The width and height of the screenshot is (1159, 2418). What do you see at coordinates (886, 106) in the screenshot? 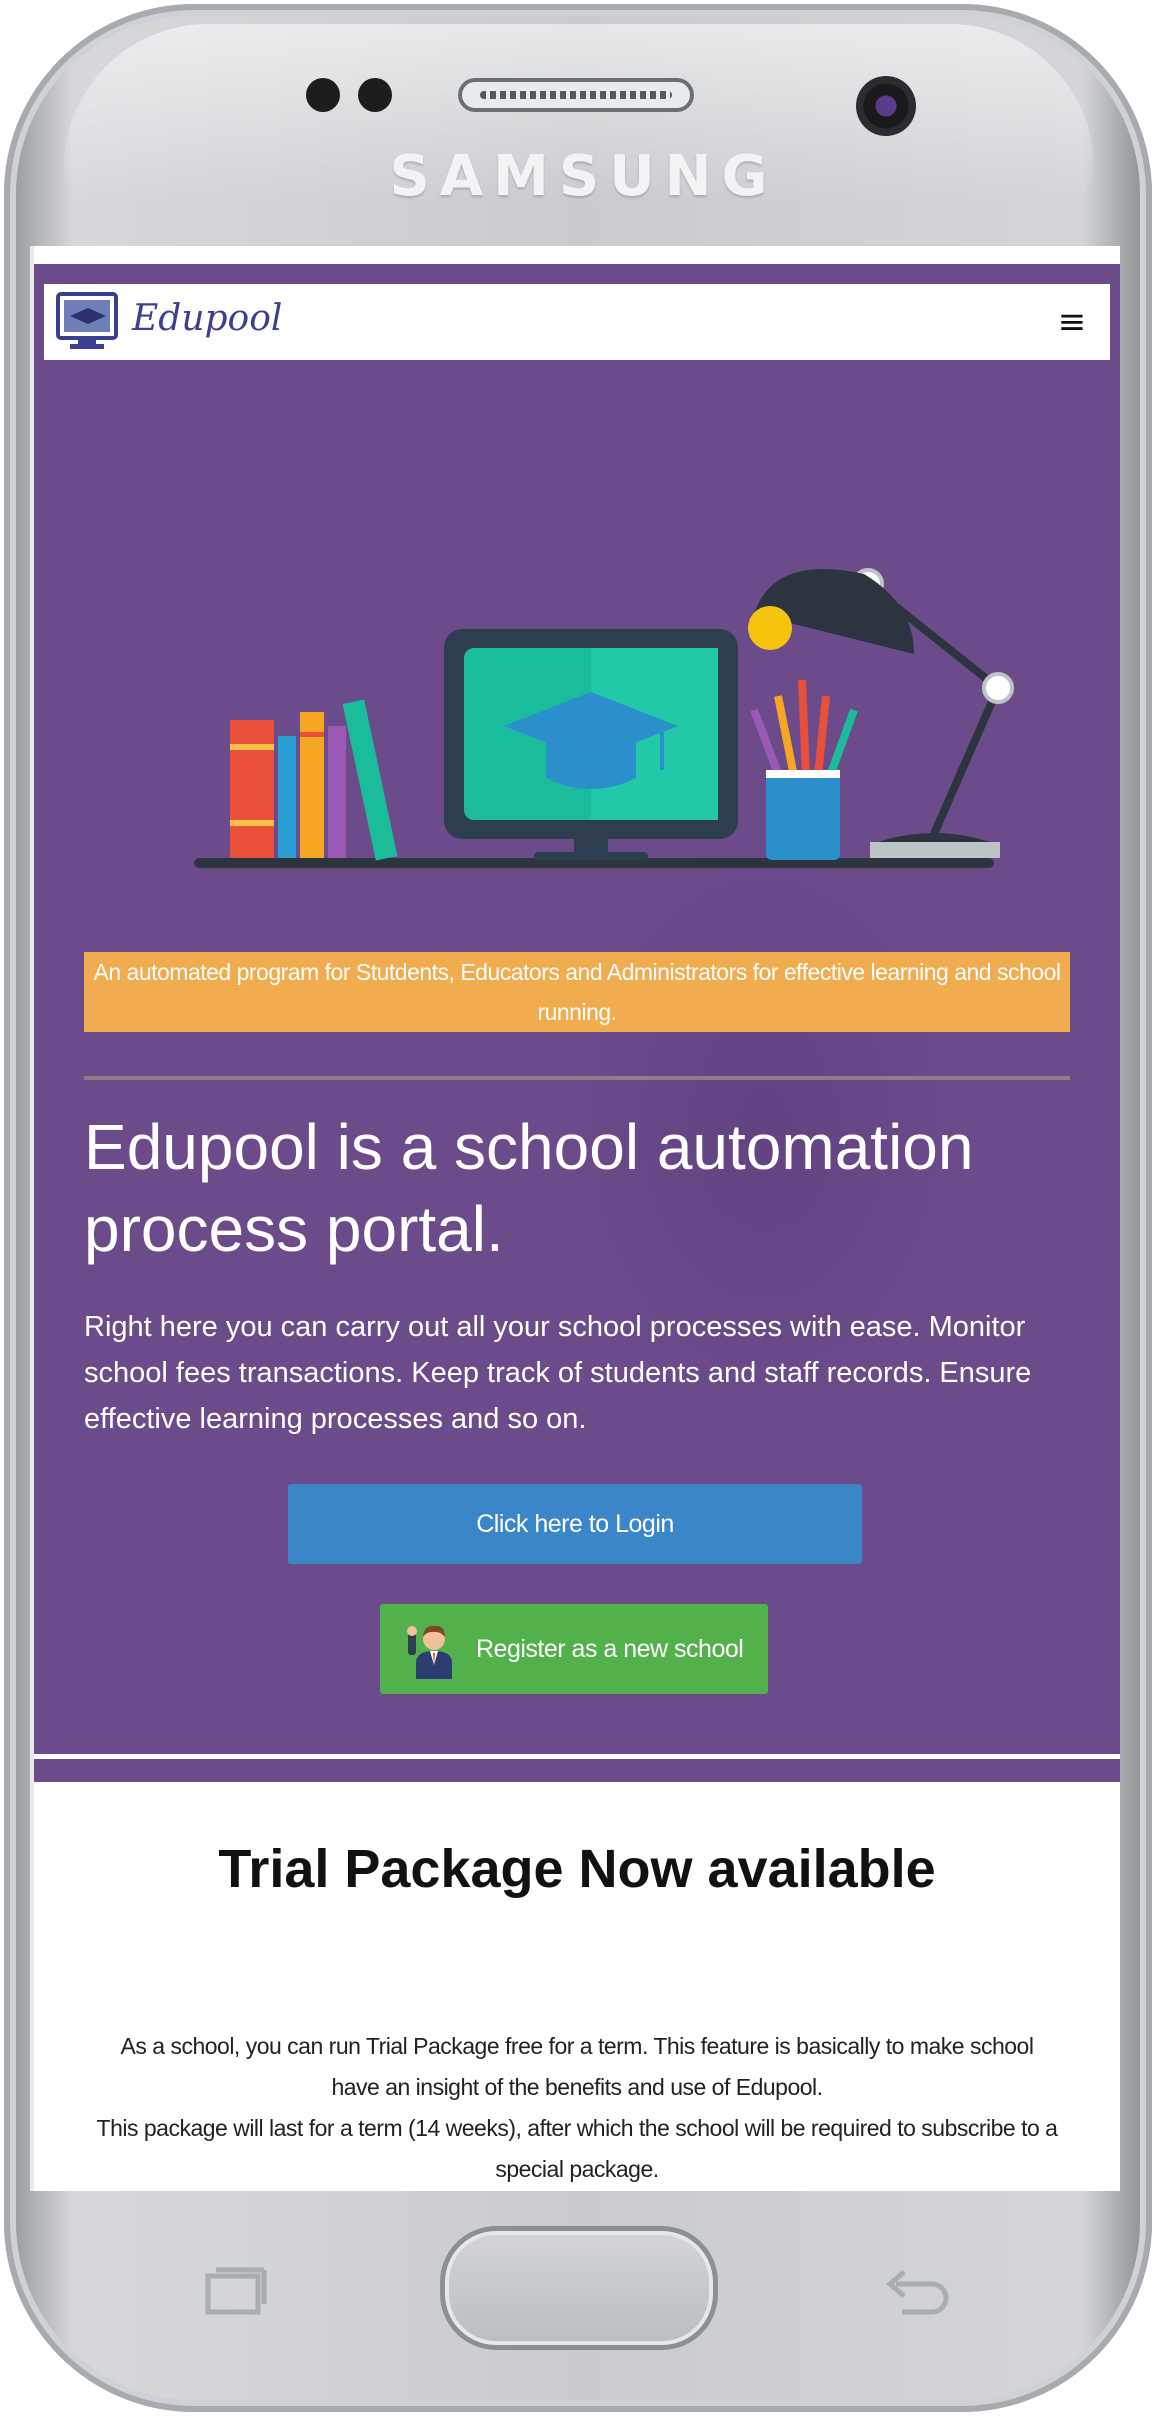
I see `front-camera-icon` at bounding box center [886, 106].